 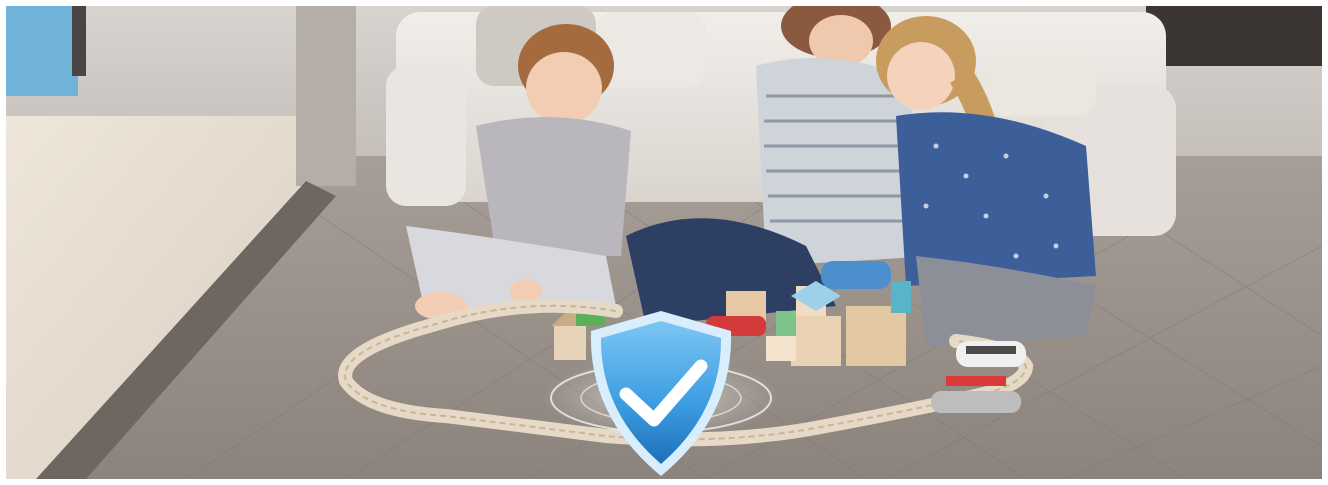 I want to click on cushion, so click(x=1041, y=86).